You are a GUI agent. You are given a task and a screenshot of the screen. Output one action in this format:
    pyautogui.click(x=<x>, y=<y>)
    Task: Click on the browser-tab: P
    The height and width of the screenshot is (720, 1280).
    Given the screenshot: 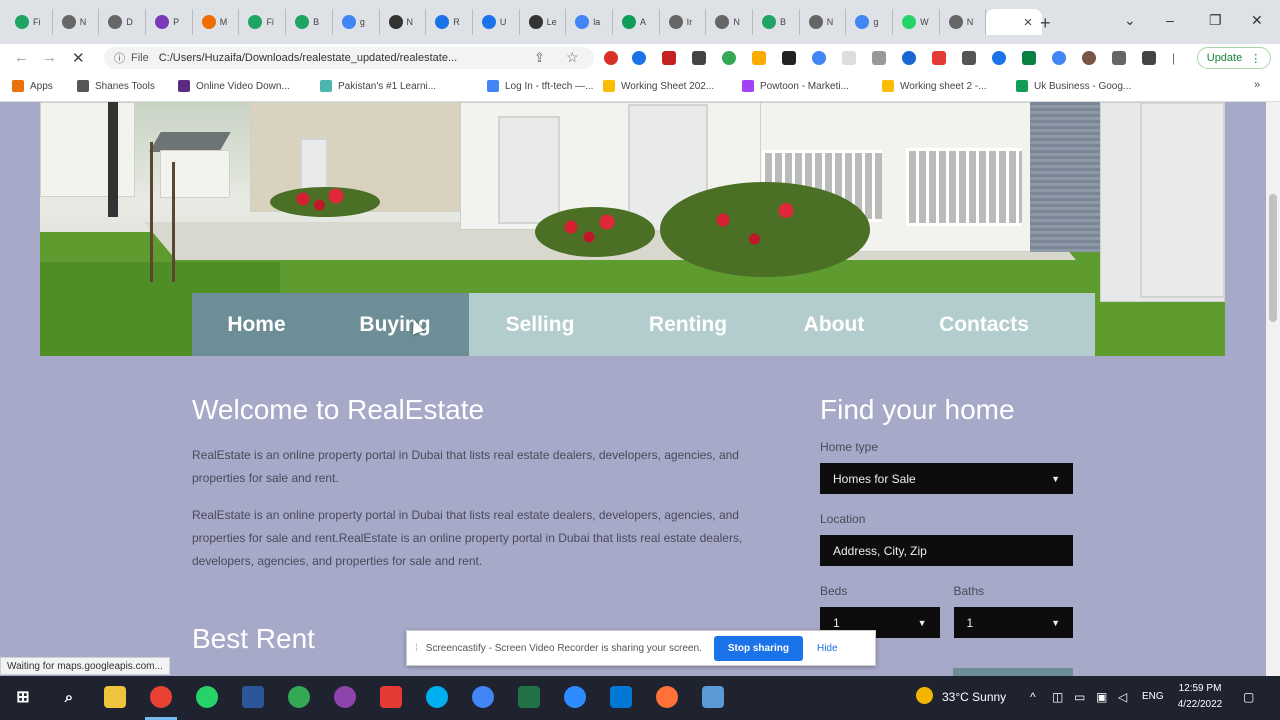 What is the action you would take?
    pyautogui.click(x=169, y=22)
    